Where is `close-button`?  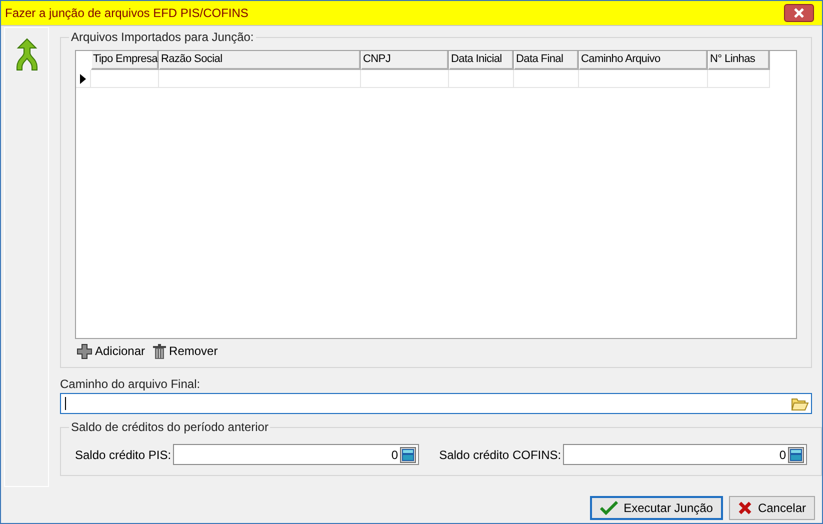
close-button is located at coordinates (799, 13).